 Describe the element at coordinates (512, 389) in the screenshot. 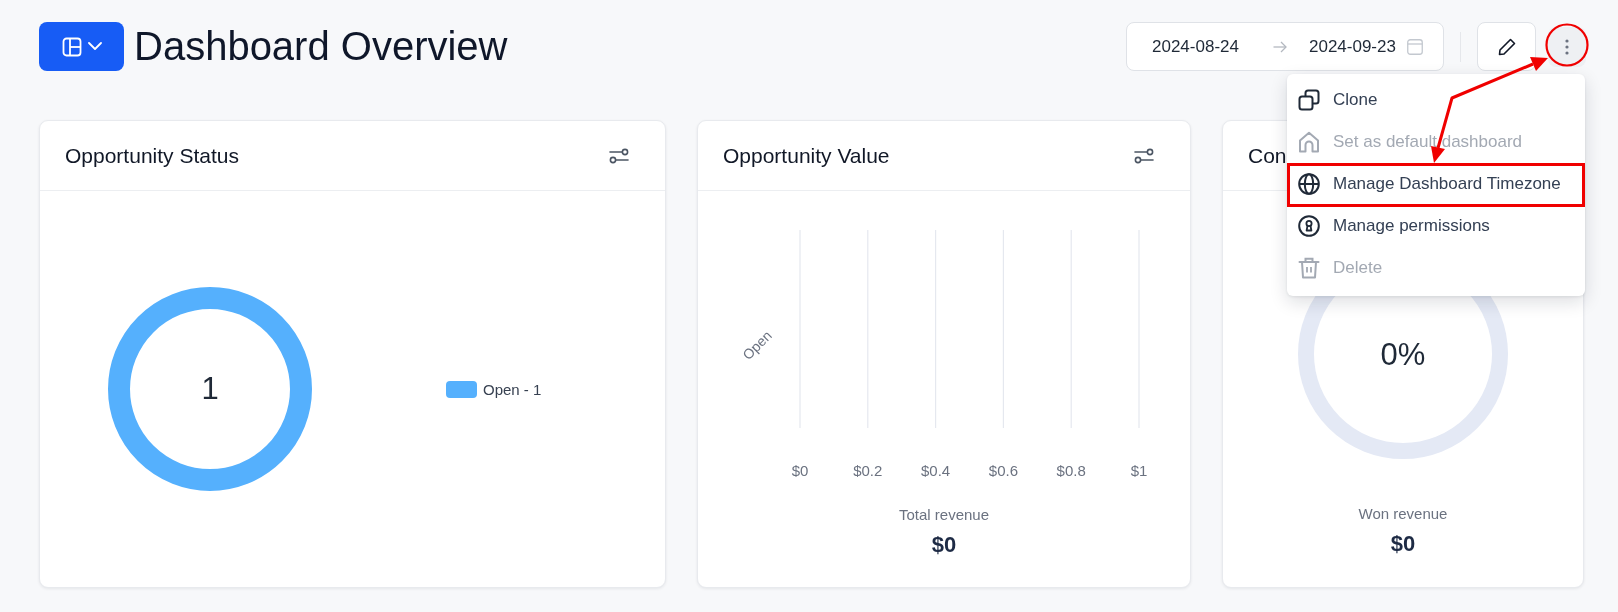

I see `legend-label: Open - 1` at that location.